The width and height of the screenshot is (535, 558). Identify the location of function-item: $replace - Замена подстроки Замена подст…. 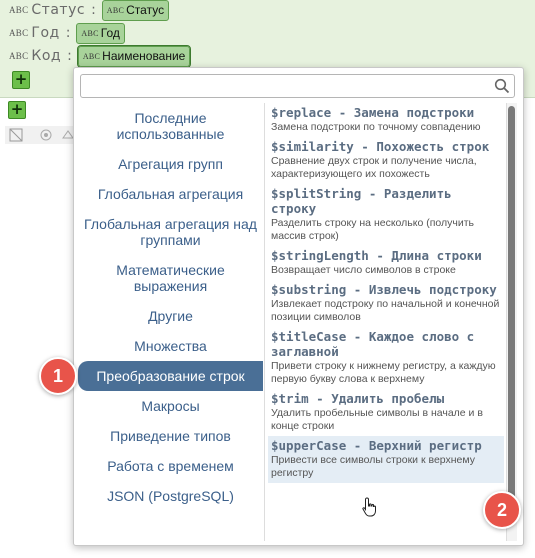
(386, 120).